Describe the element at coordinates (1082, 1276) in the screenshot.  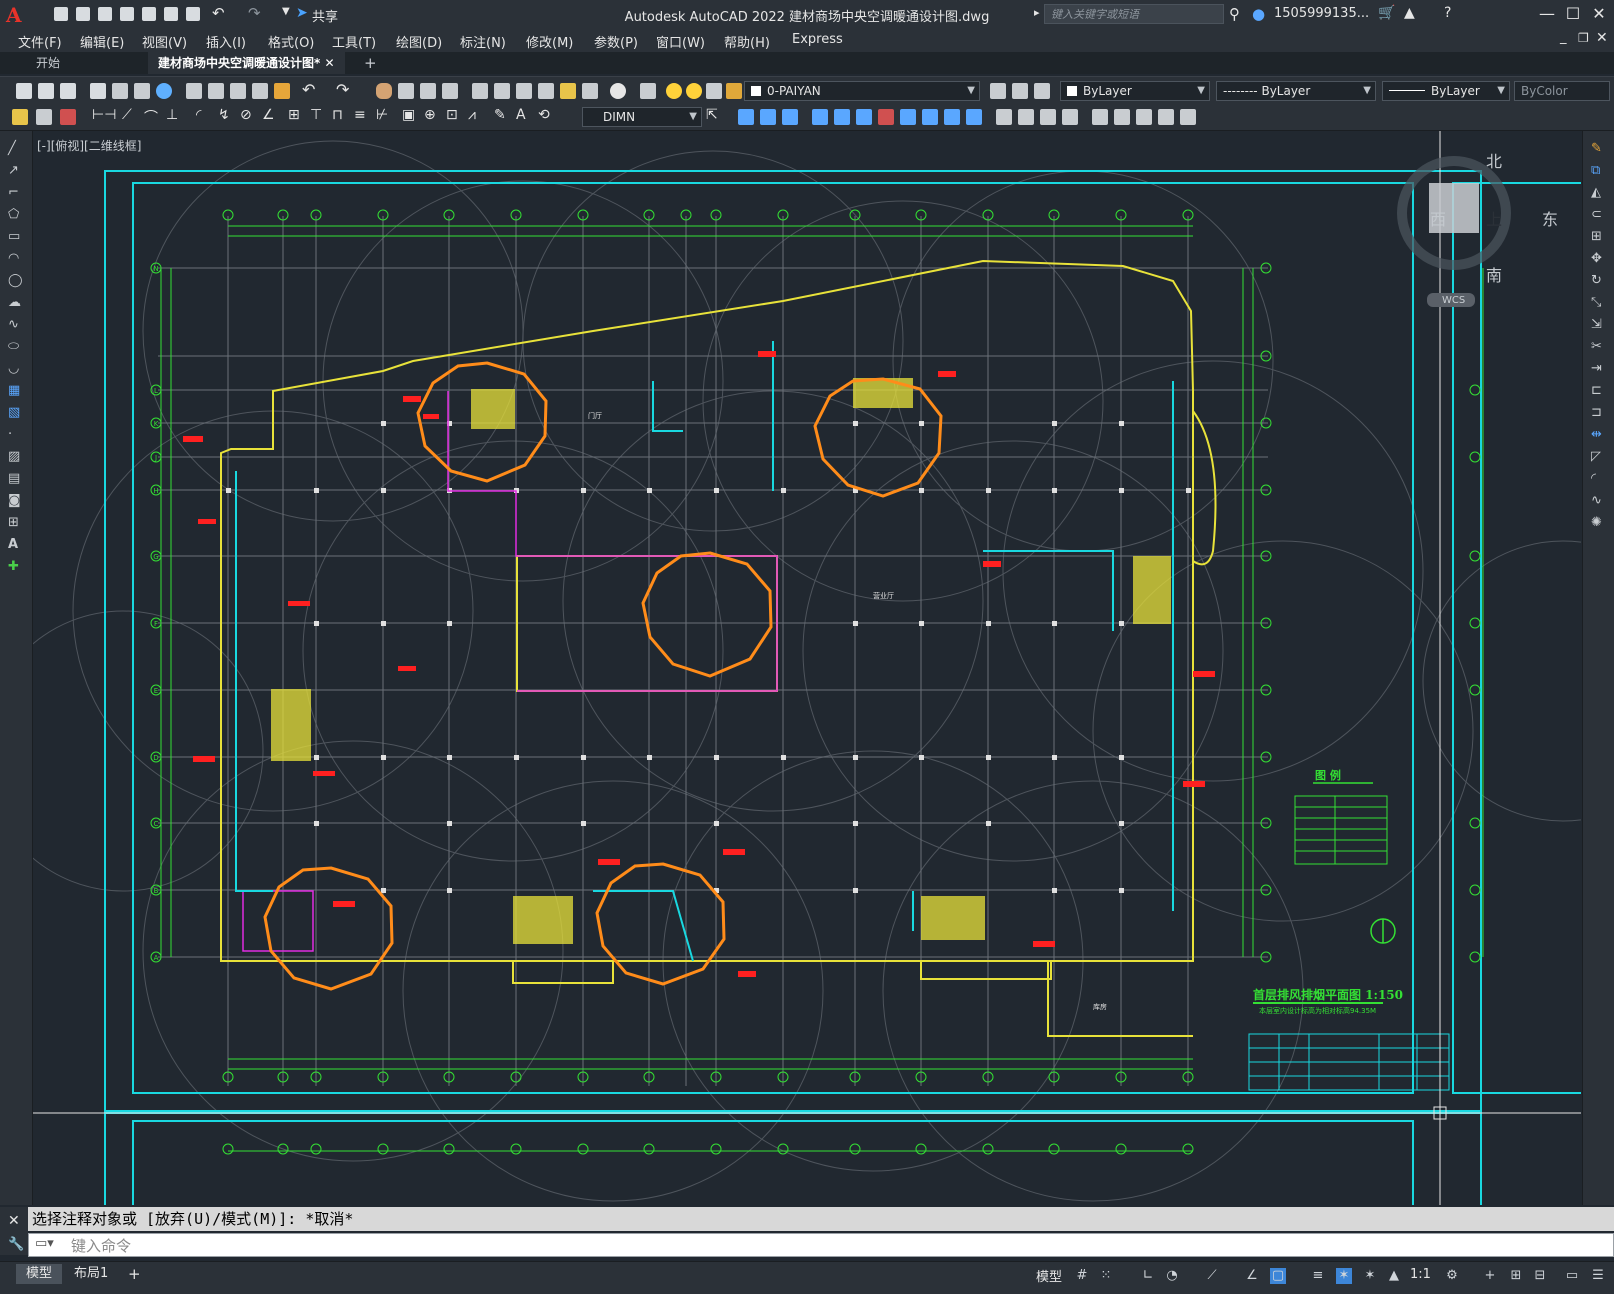
I see `grid-icon: #` at that location.